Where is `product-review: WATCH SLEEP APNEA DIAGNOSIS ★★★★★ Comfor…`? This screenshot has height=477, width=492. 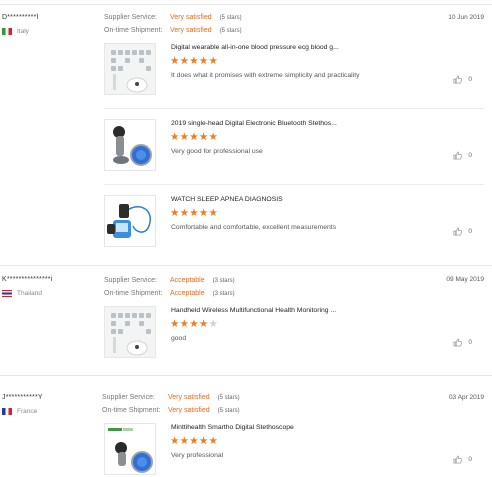 product-review: WATCH SLEEP APNEA DIAGNOSIS ★★★★★ Comfor… is located at coordinates (294, 223).